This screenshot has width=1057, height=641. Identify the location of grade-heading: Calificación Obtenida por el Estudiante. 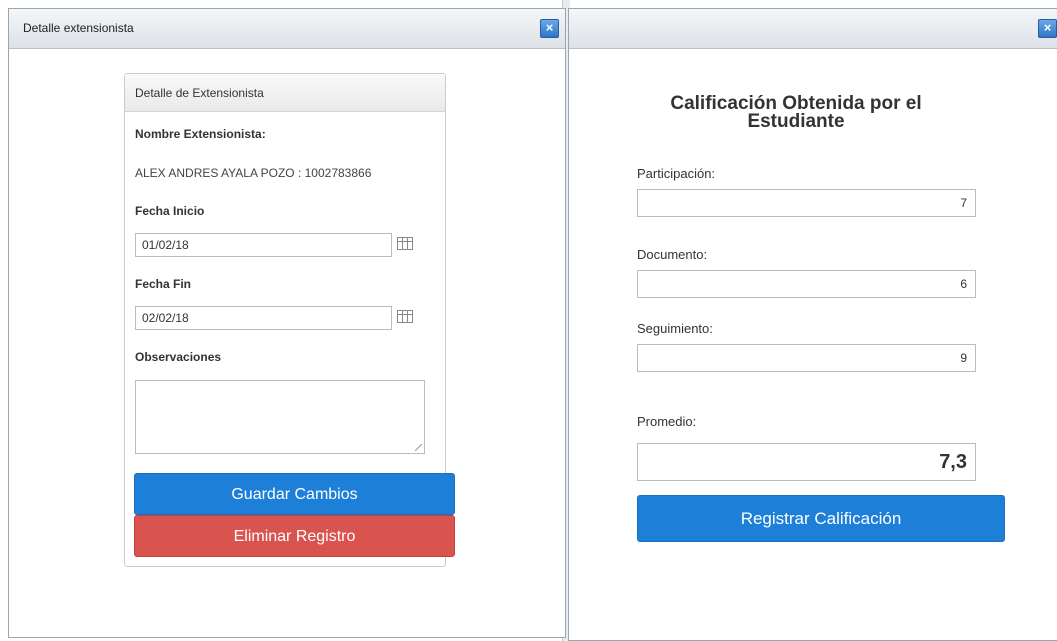
(796, 112).